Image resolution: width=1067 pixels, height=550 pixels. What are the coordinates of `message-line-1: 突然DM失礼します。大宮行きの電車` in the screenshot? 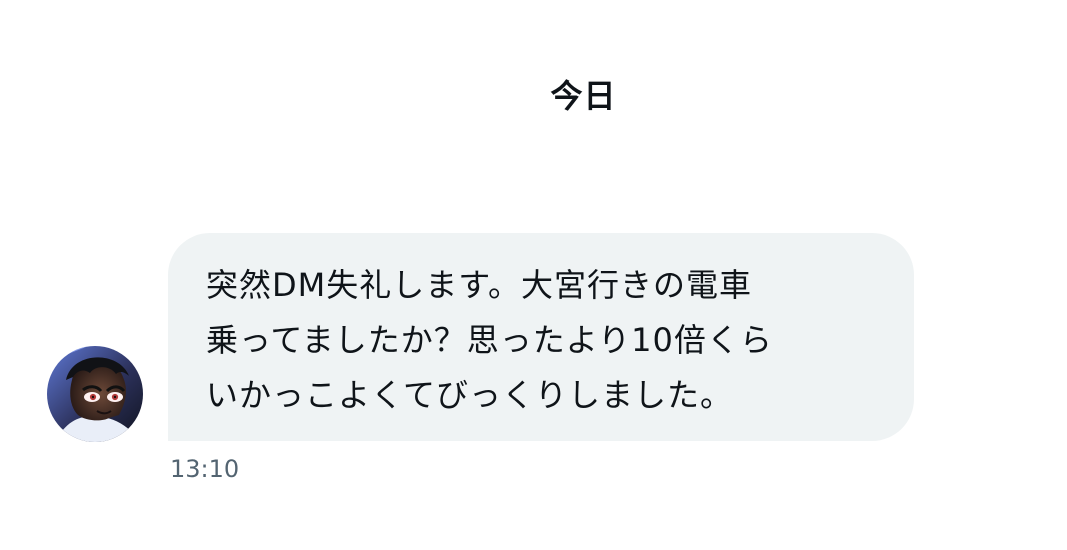 It's located at (479, 285).